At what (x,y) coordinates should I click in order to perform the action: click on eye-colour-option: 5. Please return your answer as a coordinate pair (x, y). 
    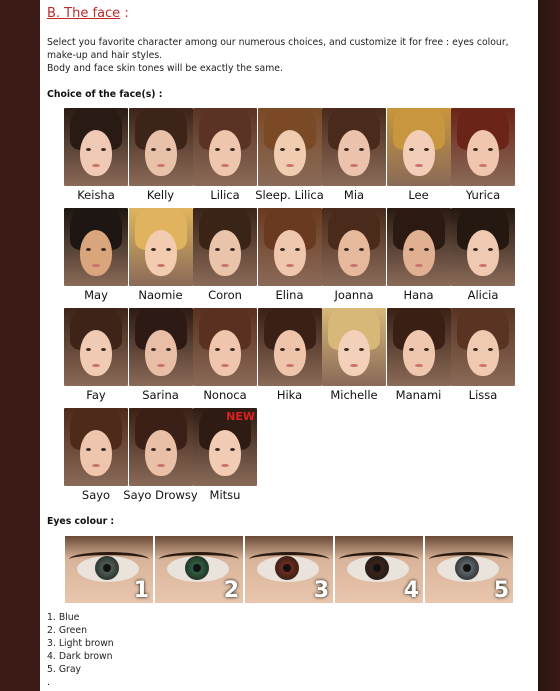
    Looking at the image, I should click on (469, 569).